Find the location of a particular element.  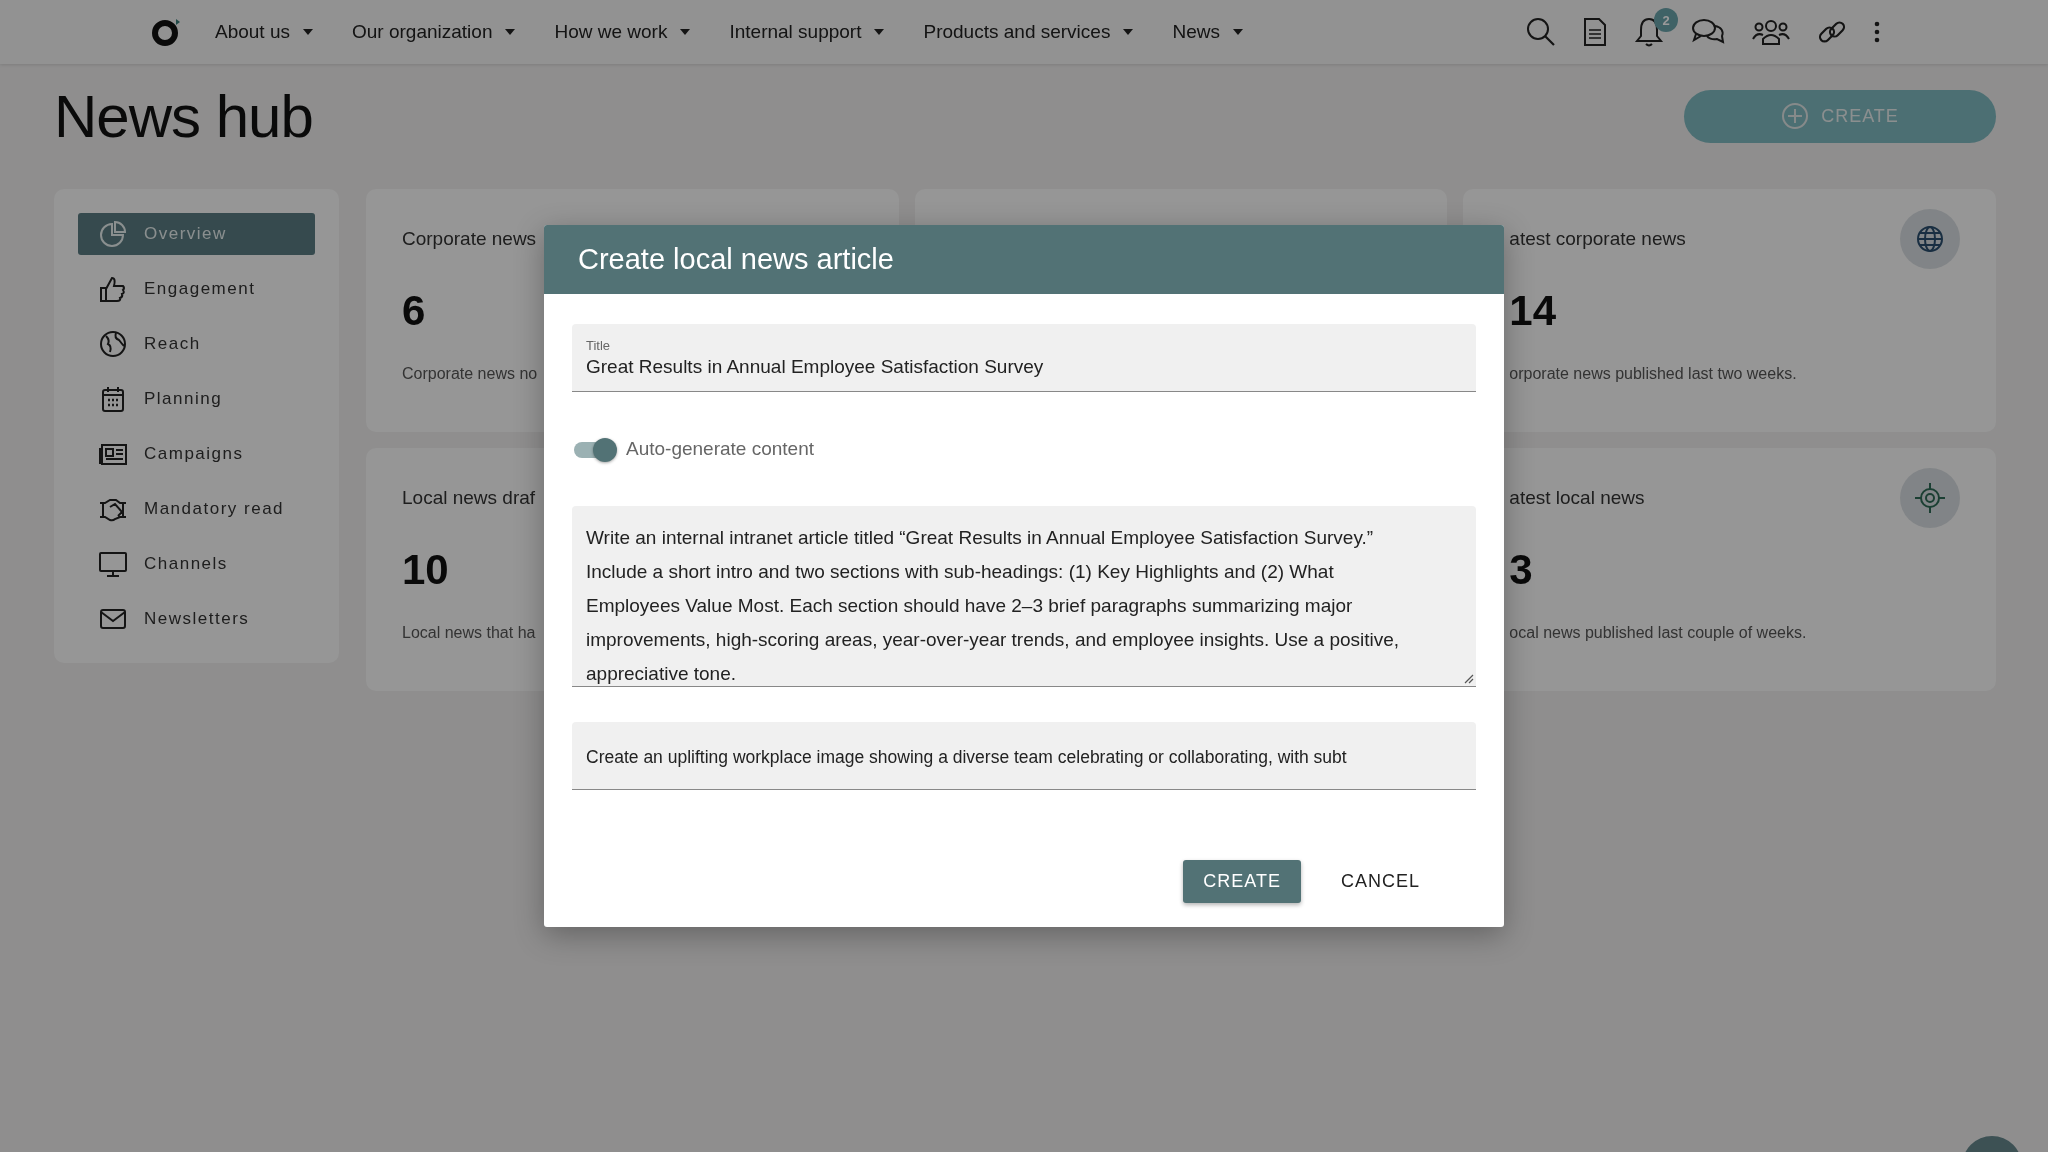

title-field: Title Great Results in Annual Employee Satisfaction Survey is located at coordinates (1024, 358).